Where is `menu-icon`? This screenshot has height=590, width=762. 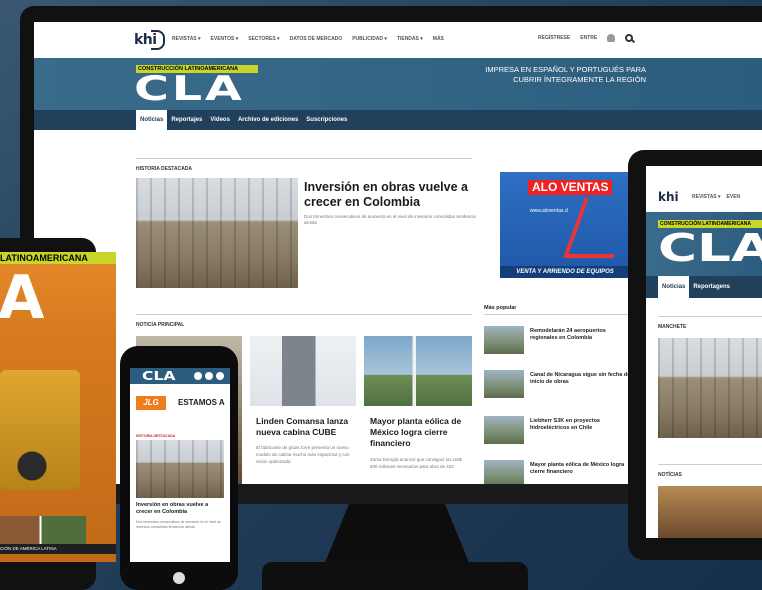
menu-icon is located at coordinates (220, 376).